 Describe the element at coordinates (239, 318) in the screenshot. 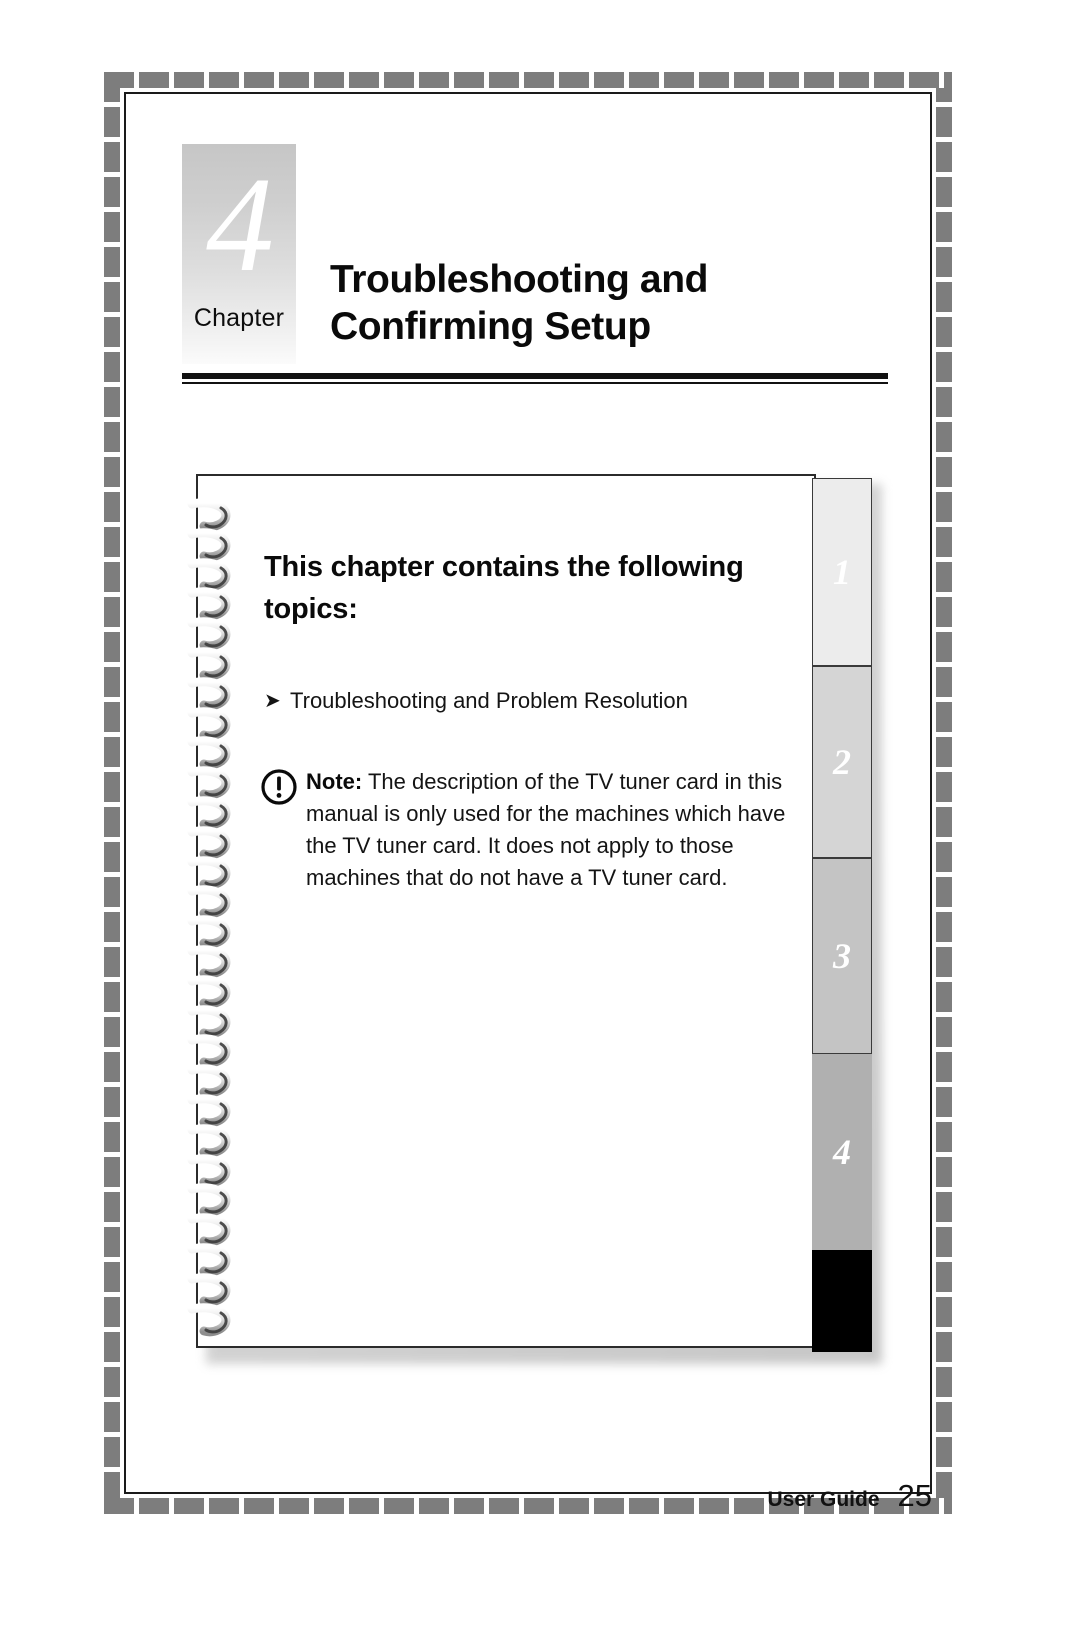

I see `chapter-label: Chapter` at that location.